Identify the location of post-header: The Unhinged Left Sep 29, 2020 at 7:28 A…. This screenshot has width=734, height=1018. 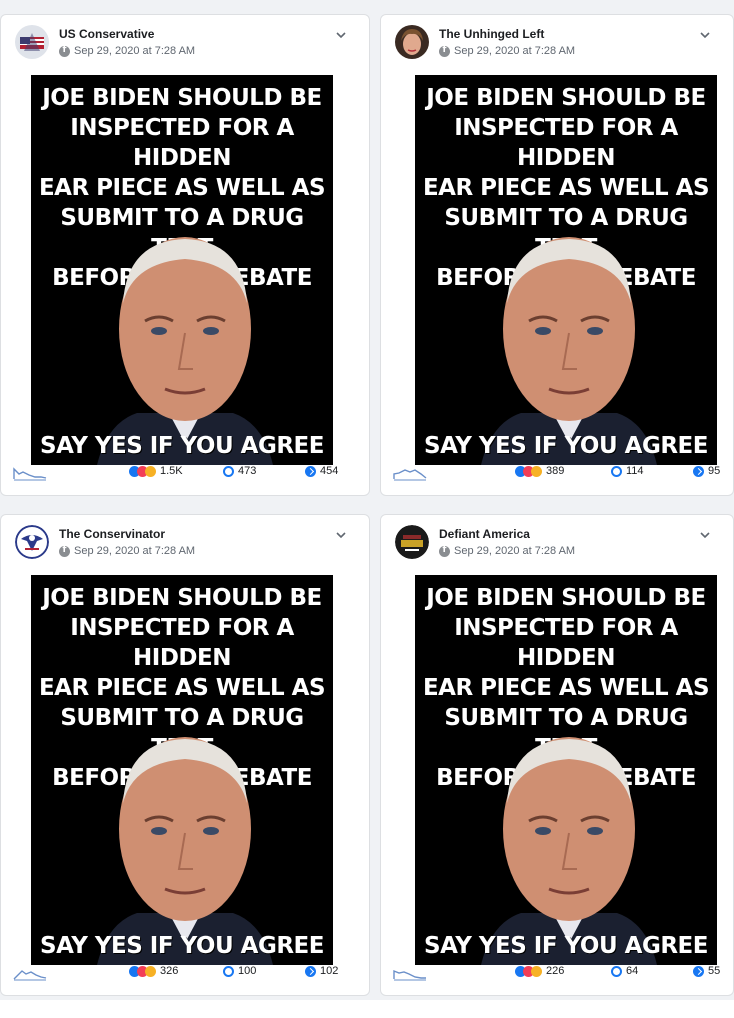
(557, 44).